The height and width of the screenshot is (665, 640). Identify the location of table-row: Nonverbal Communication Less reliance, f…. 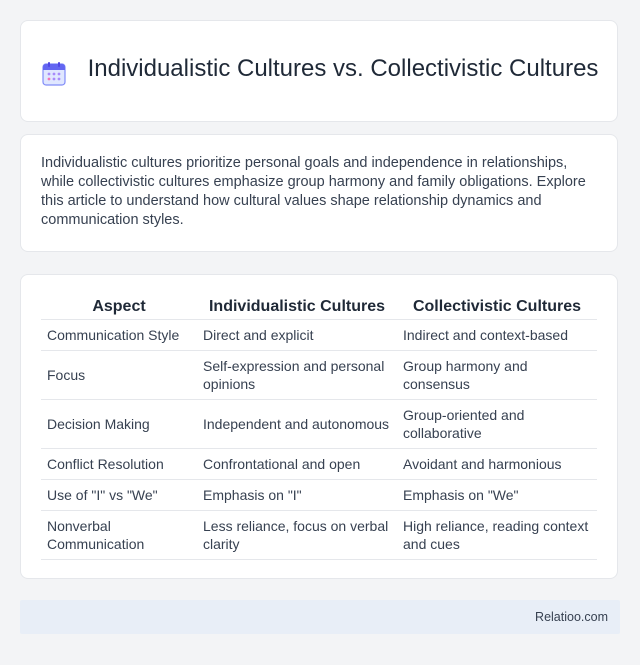
(319, 535).